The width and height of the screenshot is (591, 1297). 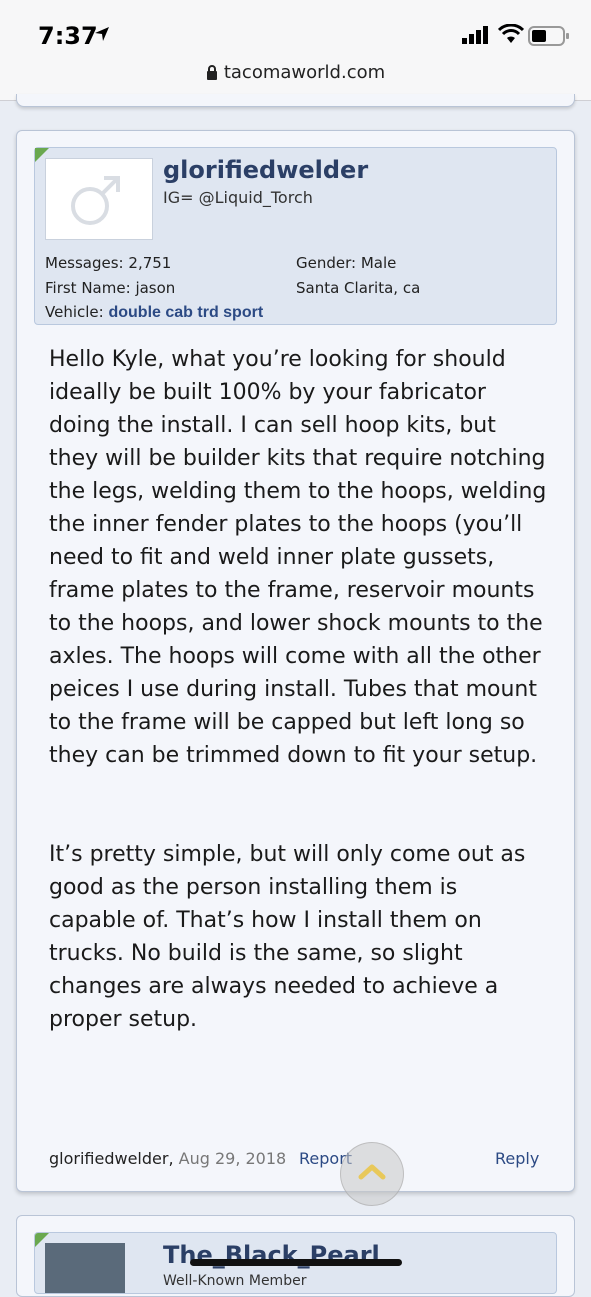 What do you see at coordinates (548, 36) in the screenshot?
I see `battery-icon` at bounding box center [548, 36].